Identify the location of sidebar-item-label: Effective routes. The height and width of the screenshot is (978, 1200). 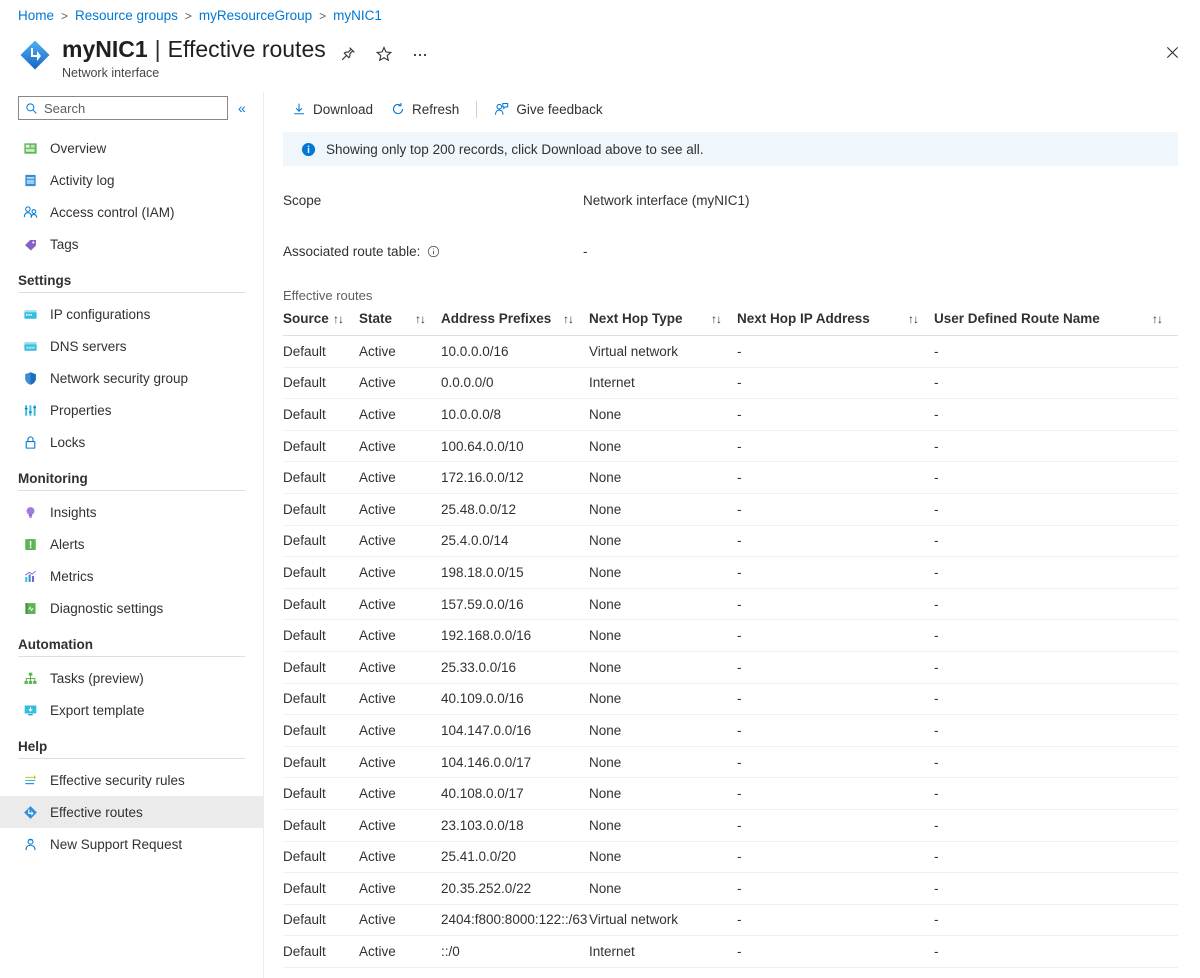
(96, 812).